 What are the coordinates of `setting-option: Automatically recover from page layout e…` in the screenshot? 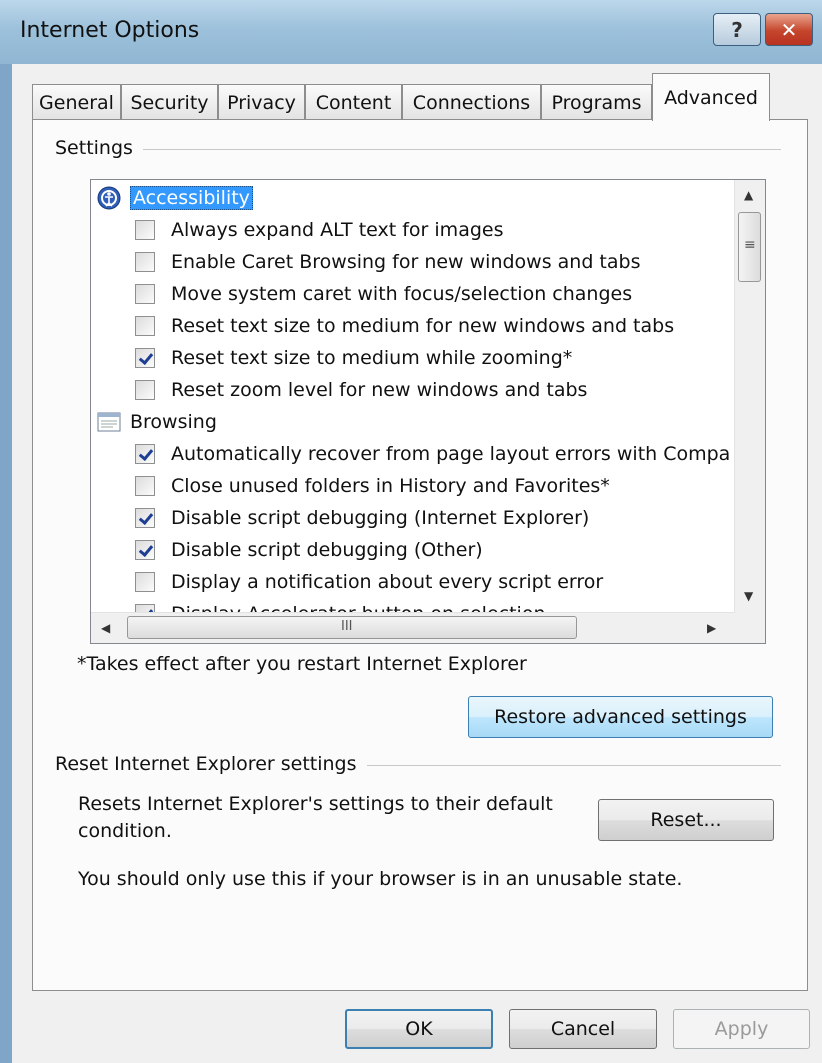 It's located at (432, 453).